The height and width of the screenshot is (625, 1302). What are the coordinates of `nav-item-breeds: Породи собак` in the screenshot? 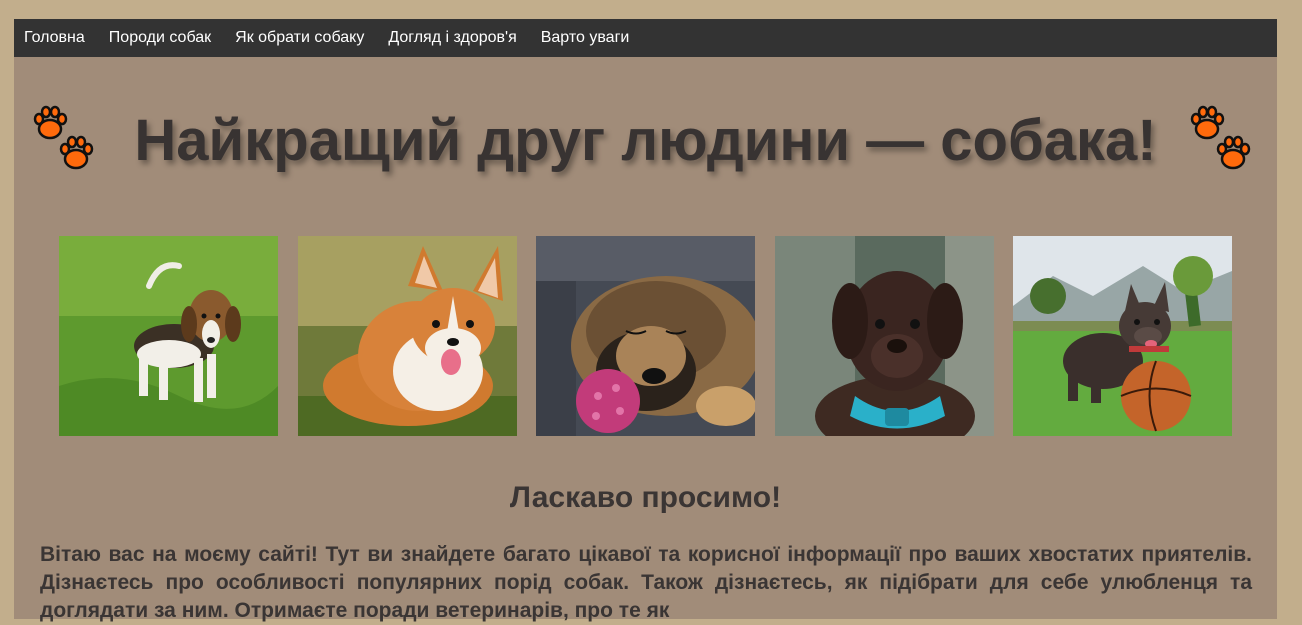 It's located at (160, 38).